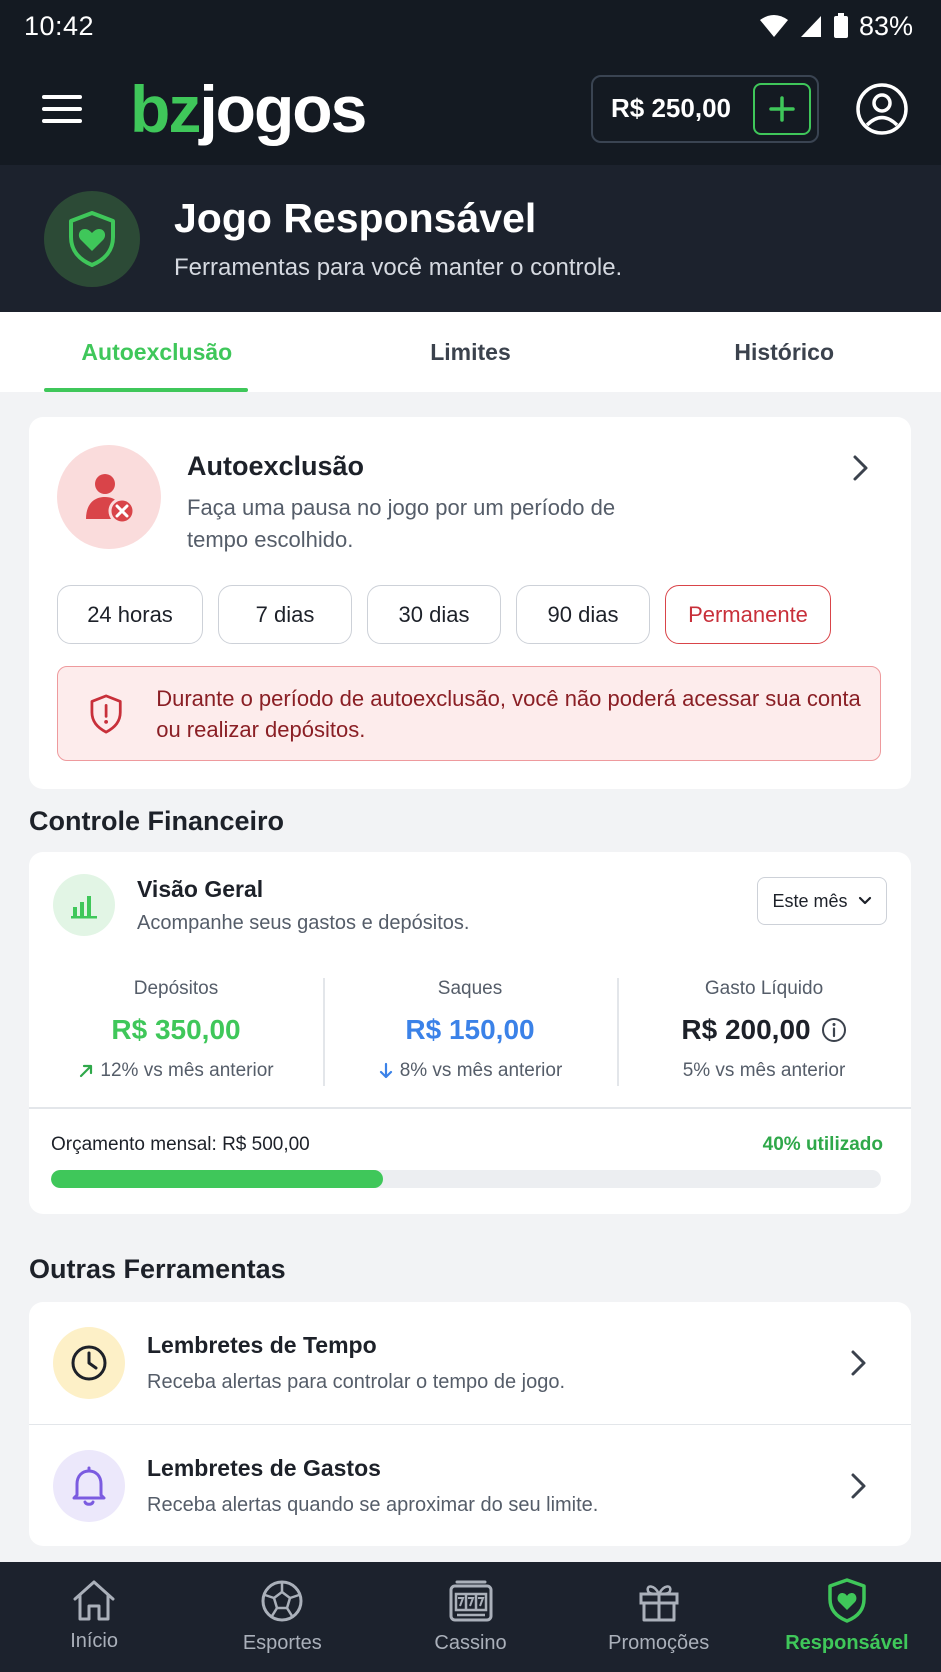 Image resolution: width=941 pixels, height=1672 pixels. I want to click on shield-alert-icon, so click(106, 713).